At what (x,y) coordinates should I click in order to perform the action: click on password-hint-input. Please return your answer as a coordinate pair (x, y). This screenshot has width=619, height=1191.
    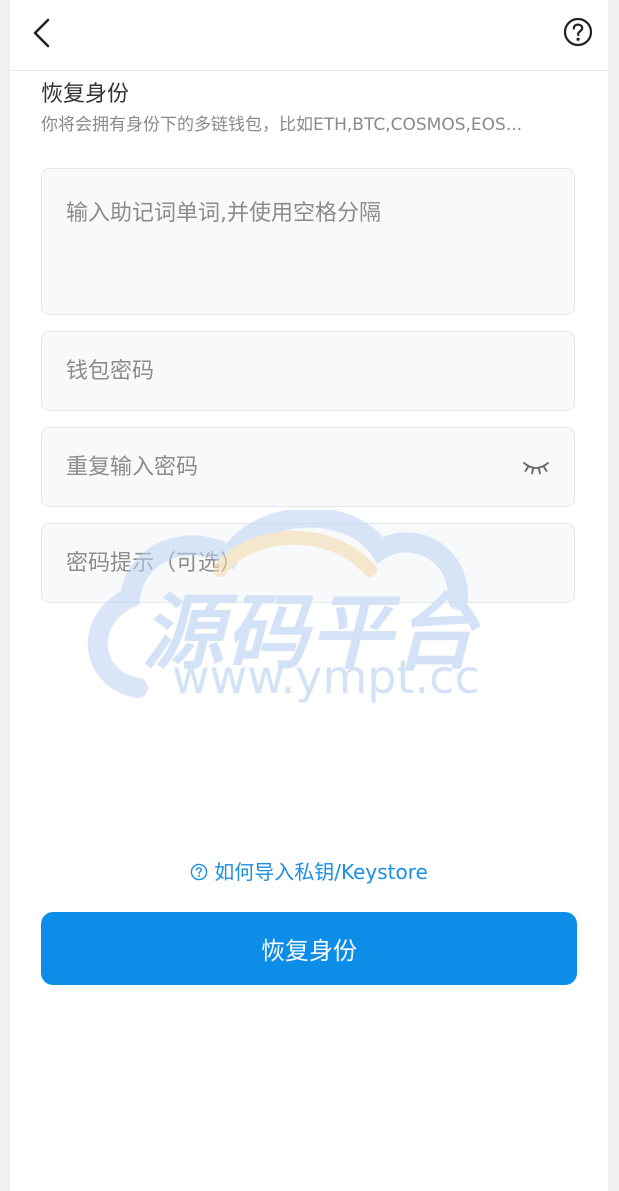
    Looking at the image, I should click on (308, 563).